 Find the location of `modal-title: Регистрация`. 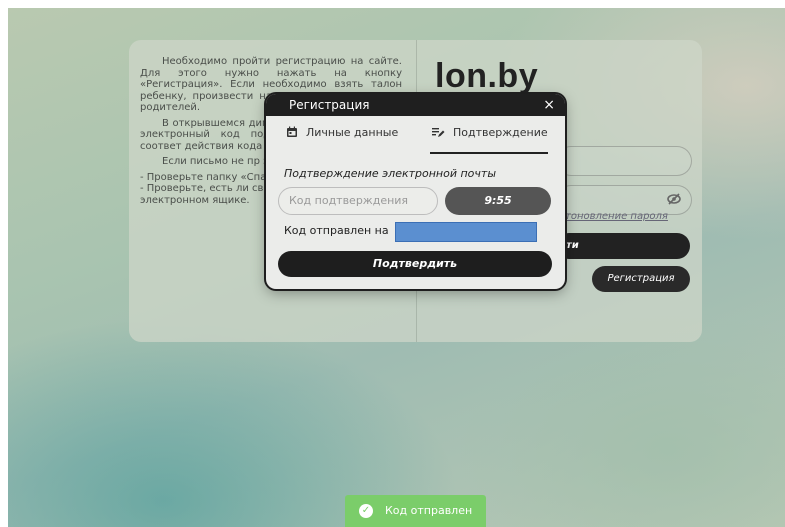

modal-title: Регистрация is located at coordinates (329, 105).